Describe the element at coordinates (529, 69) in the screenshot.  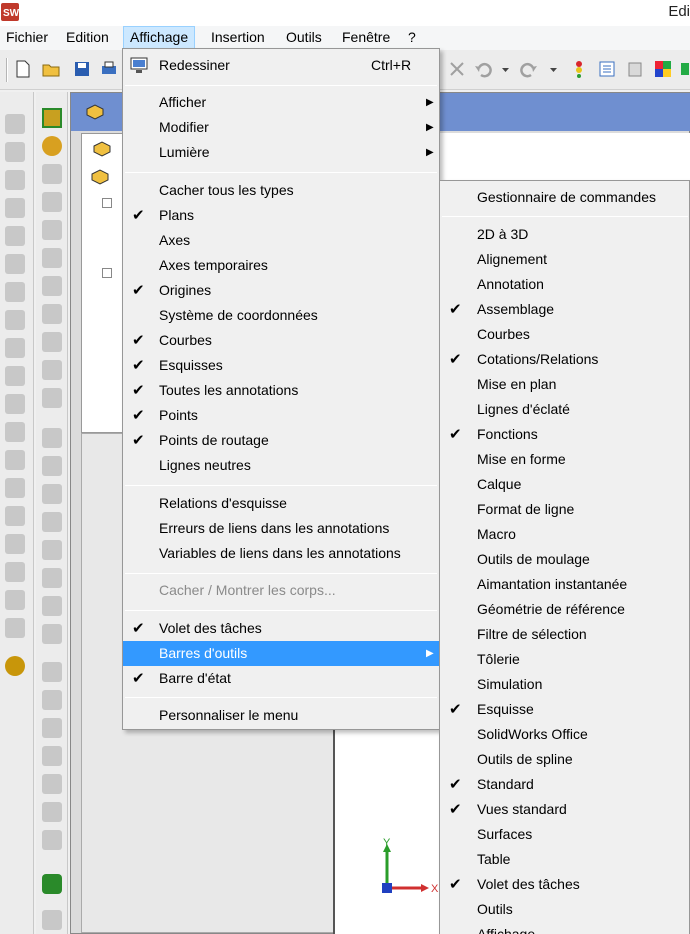
I see `redo-icon` at that location.